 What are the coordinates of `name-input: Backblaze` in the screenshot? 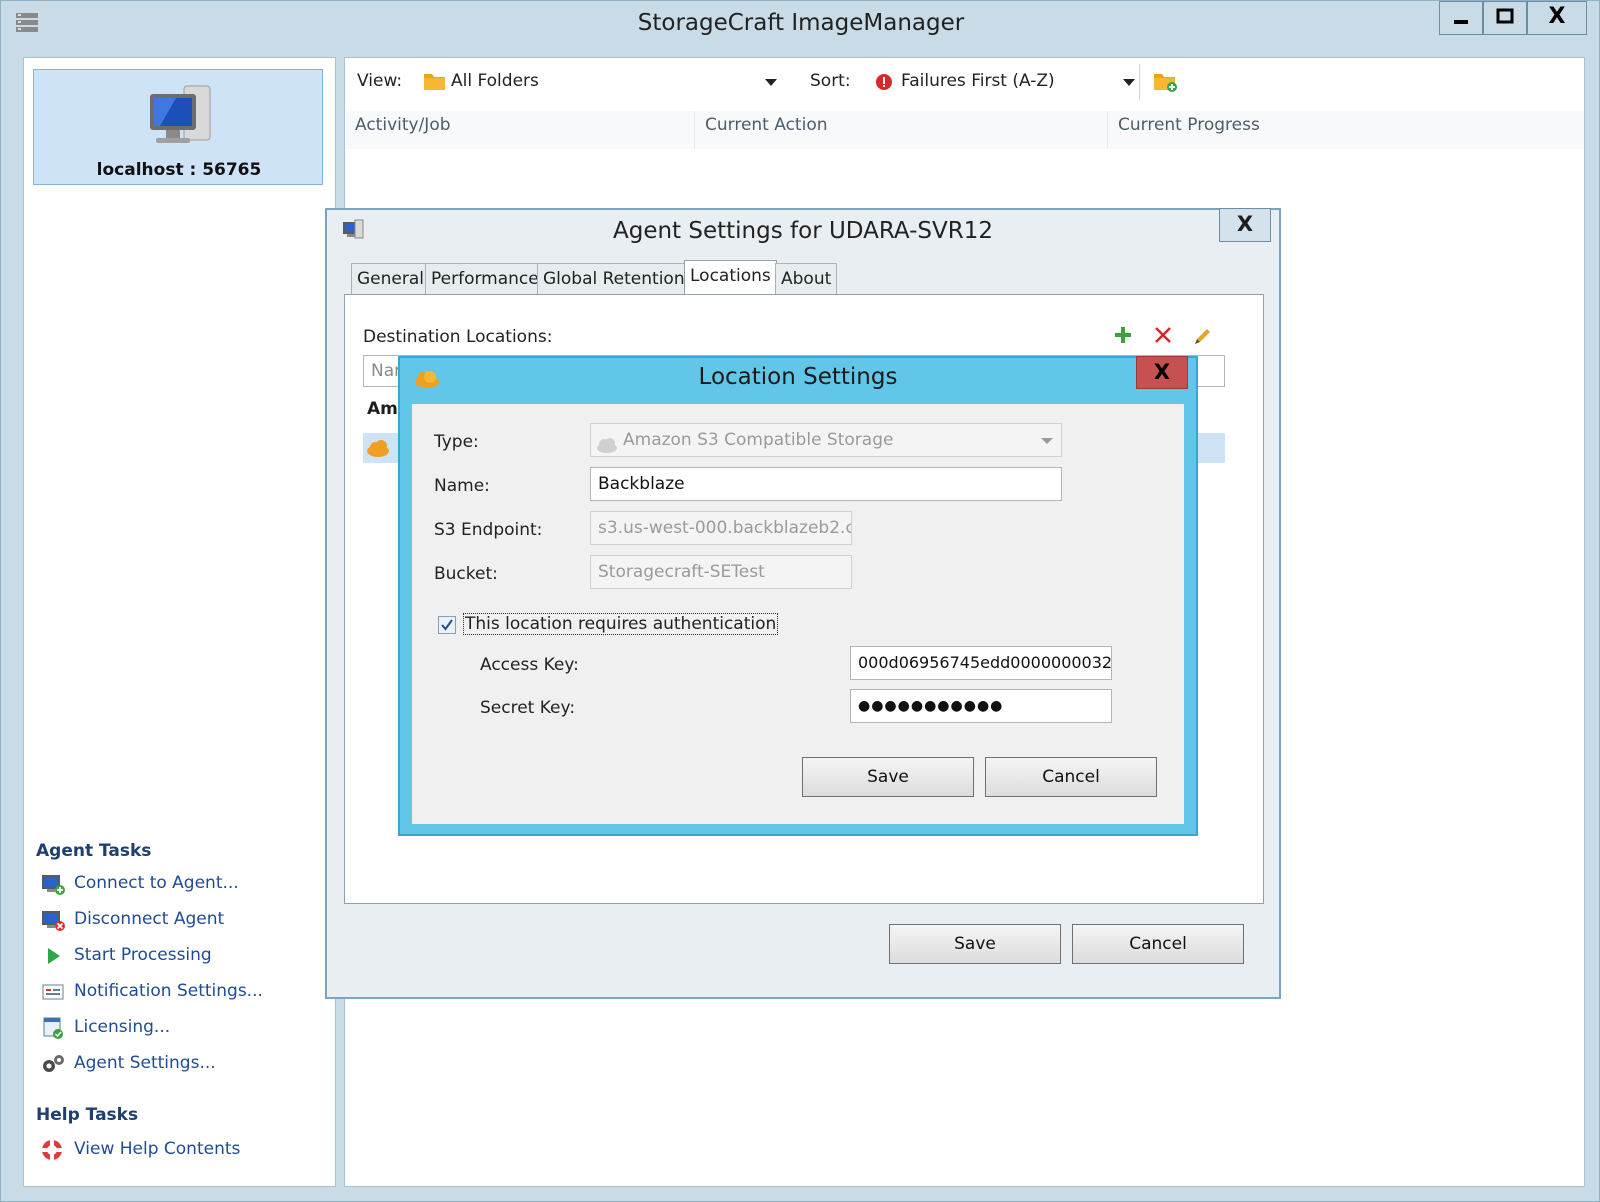 It's located at (826, 484).